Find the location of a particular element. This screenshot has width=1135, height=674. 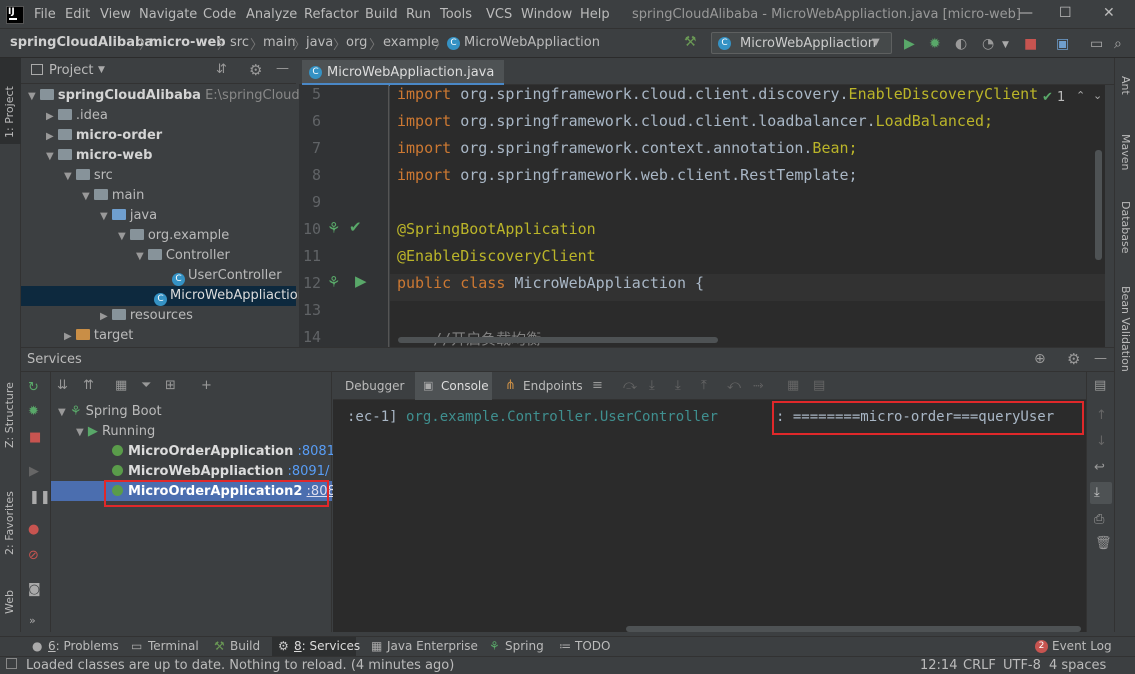

run-icon: ▶ is located at coordinates (909, 44).